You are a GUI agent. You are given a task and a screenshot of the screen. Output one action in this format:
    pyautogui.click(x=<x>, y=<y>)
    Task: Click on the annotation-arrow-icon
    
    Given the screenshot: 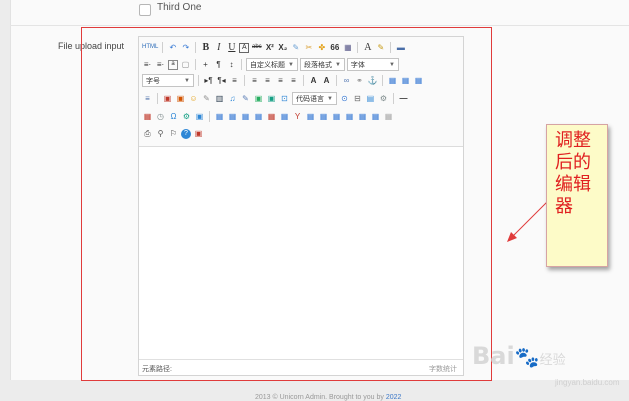 What is the action you would take?
    pyautogui.click(x=527, y=221)
    